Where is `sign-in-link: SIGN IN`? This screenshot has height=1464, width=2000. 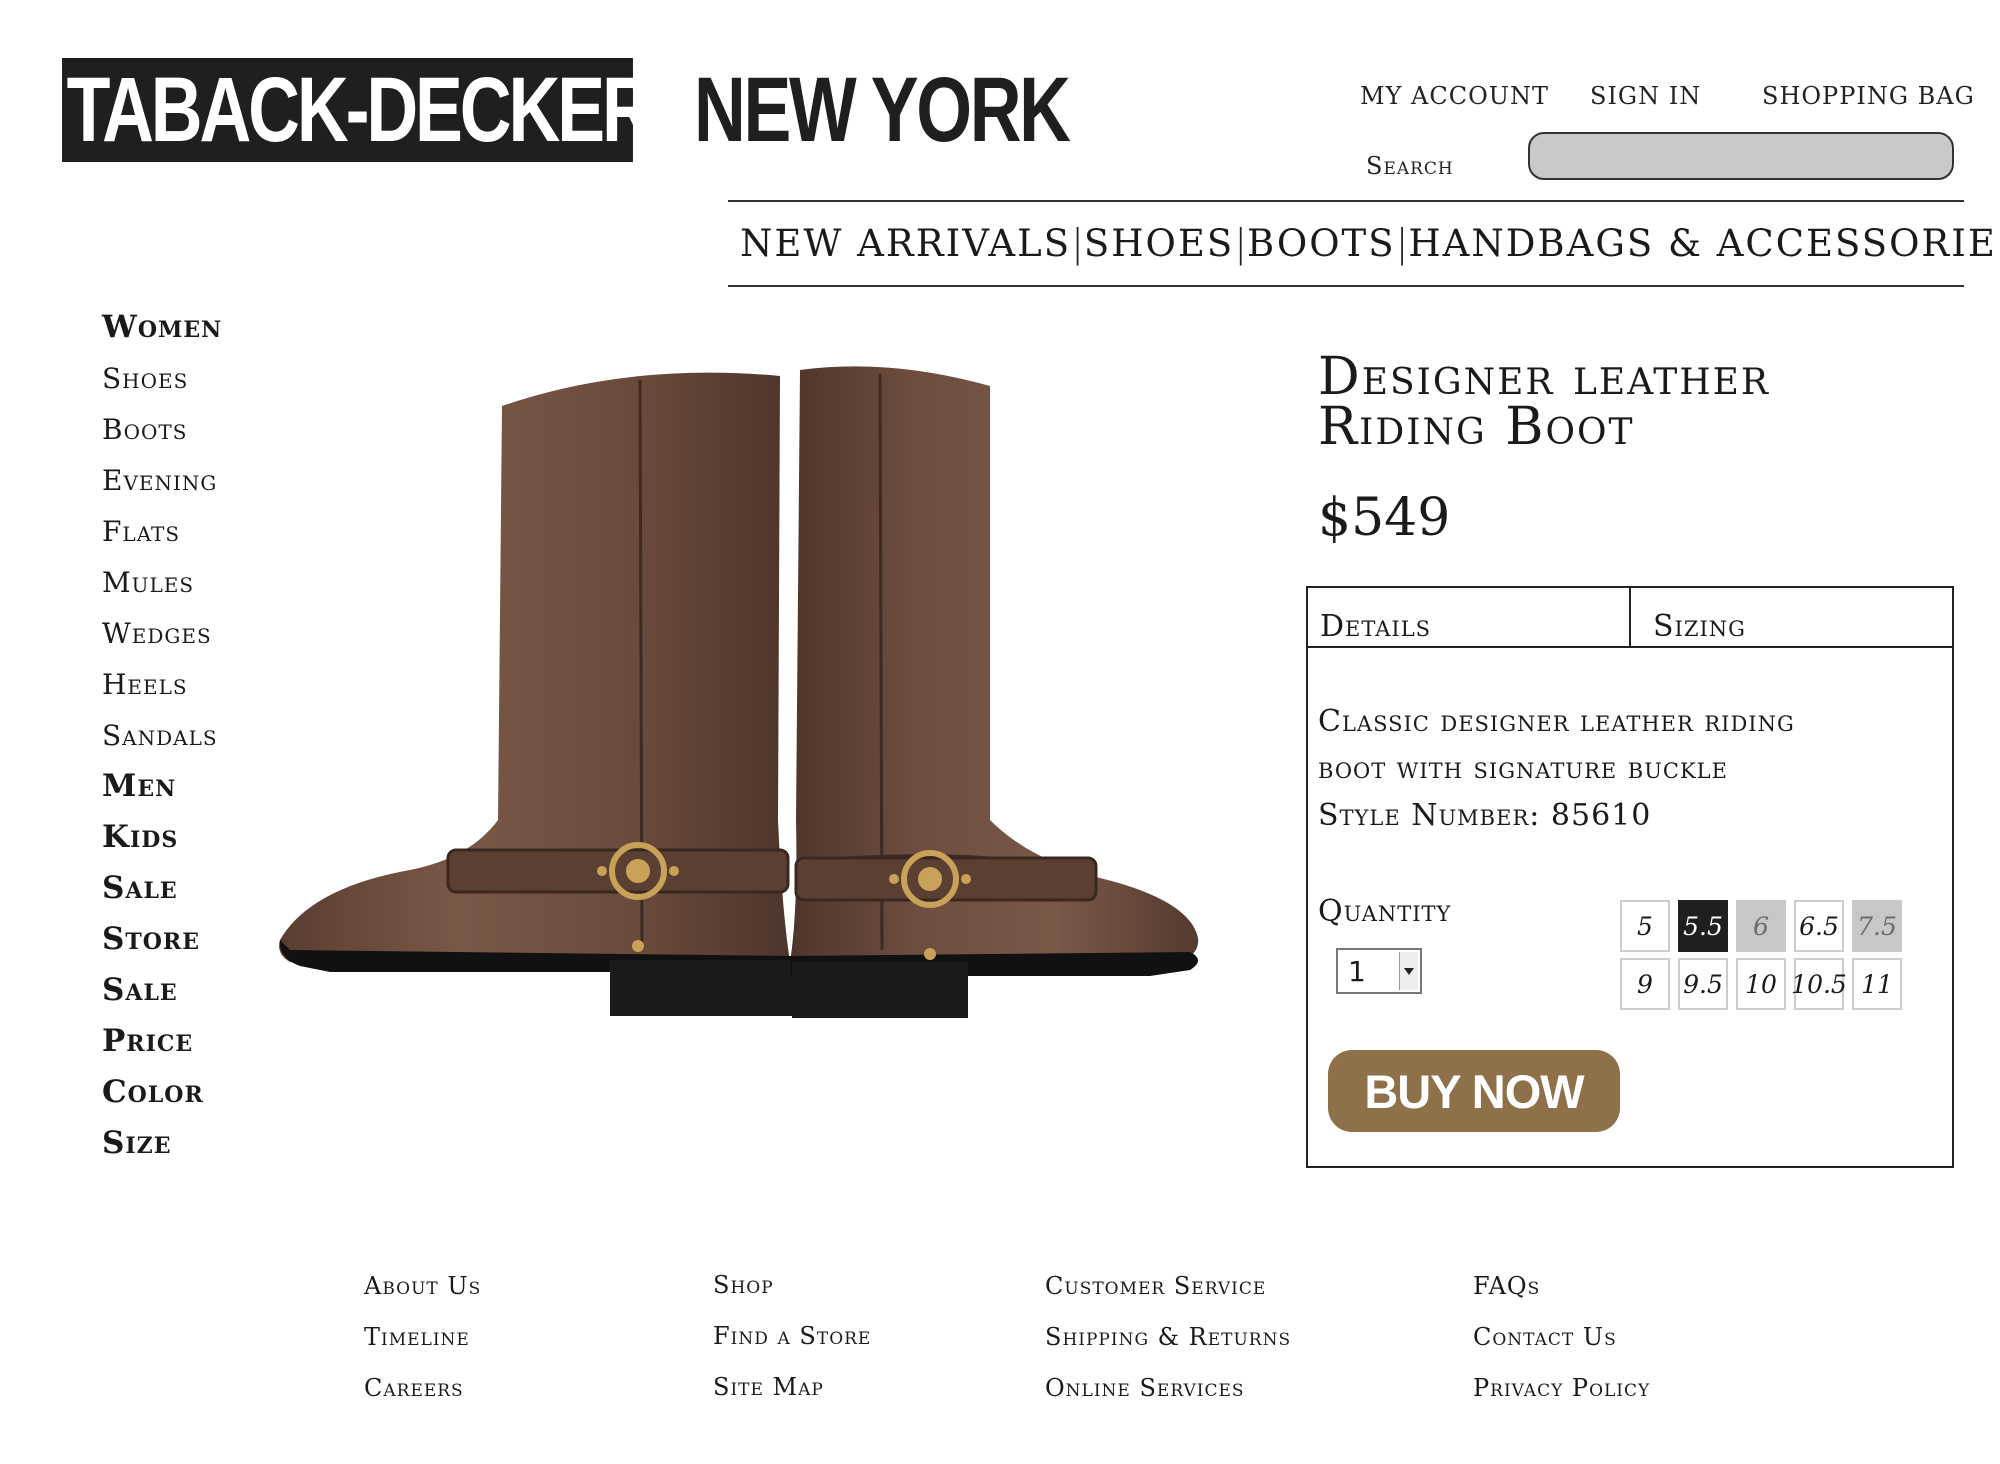 sign-in-link: SIGN IN is located at coordinates (1645, 96).